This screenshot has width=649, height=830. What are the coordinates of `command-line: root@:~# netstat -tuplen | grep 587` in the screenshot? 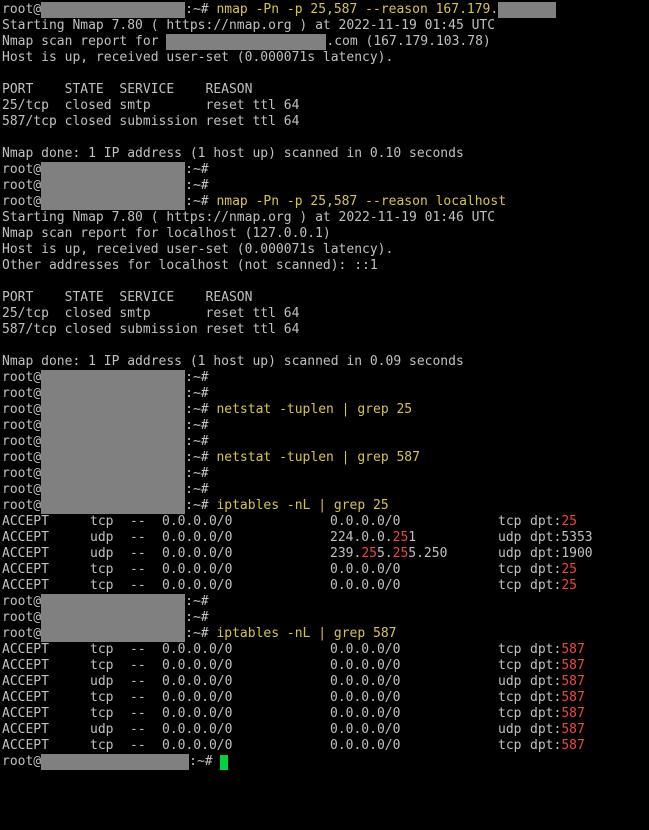 It's located at (324, 458).